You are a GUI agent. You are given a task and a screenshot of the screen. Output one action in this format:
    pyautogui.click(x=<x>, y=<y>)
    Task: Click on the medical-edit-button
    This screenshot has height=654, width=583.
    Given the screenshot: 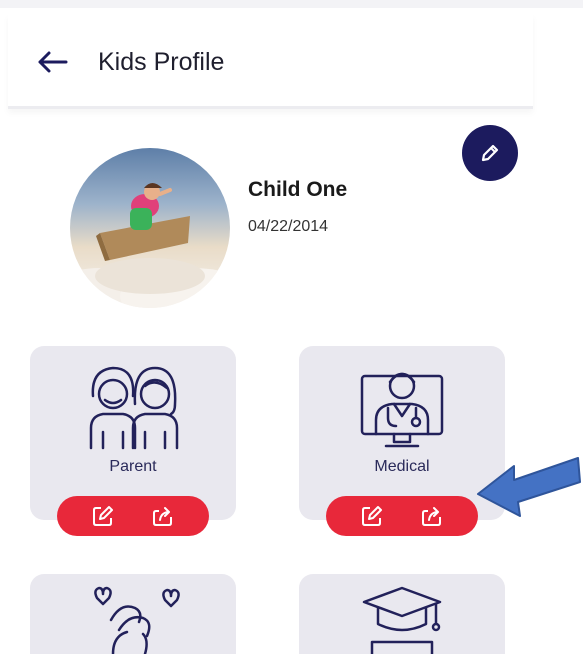 What is the action you would take?
    pyautogui.click(x=372, y=516)
    